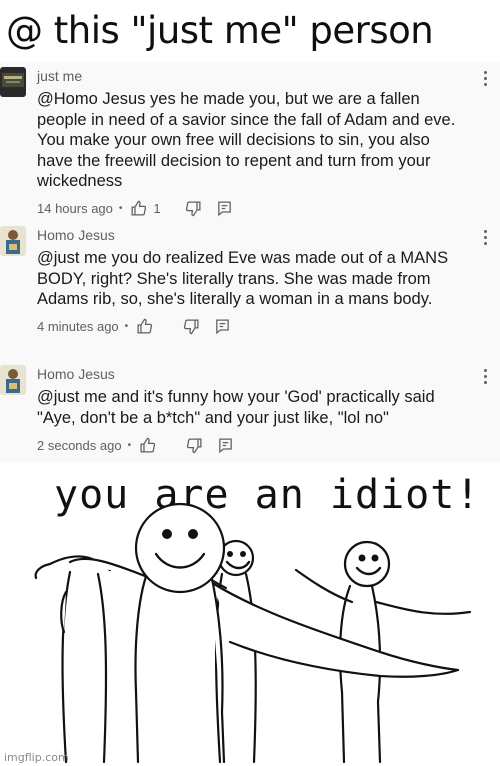 This screenshot has width=500, height=766. I want to click on watermark: imgflip.com, so click(36, 757).